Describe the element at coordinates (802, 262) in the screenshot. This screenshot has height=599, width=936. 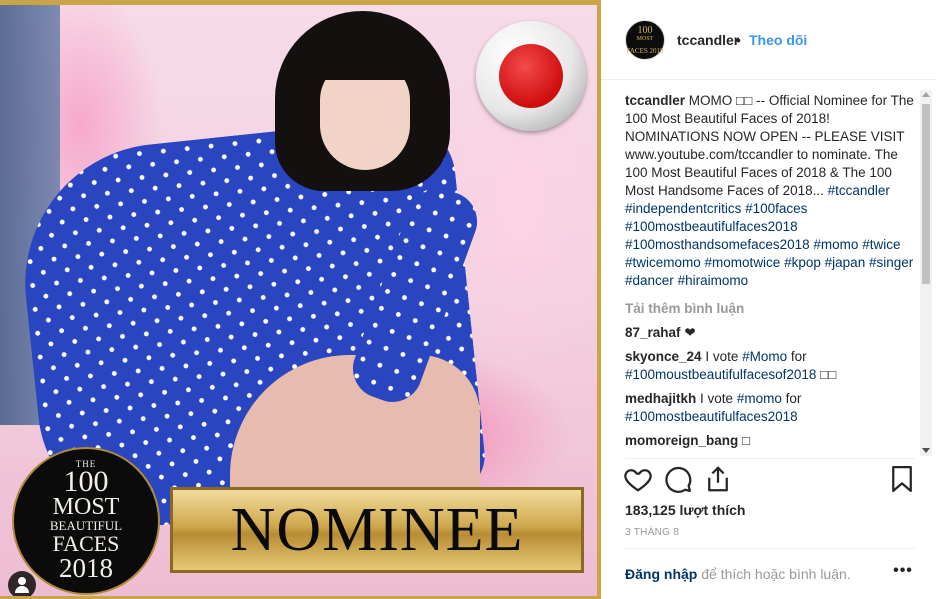
I see `hashtag-link: #kpop` at that location.